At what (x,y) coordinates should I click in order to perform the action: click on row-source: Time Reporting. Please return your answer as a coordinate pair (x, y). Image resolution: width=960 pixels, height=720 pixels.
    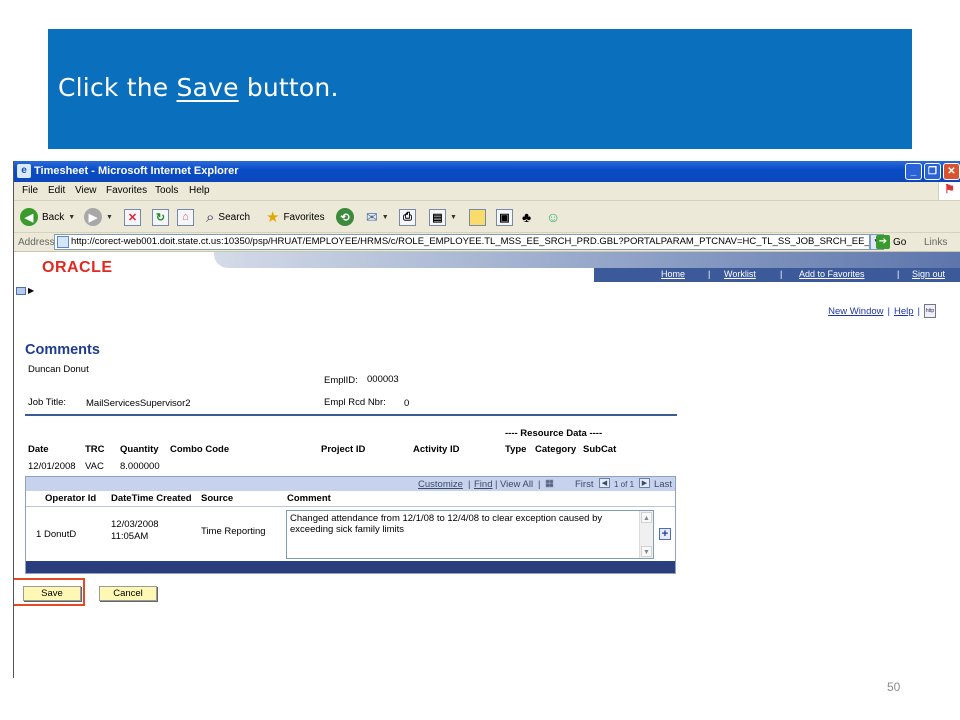
    Looking at the image, I should click on (233, 531).